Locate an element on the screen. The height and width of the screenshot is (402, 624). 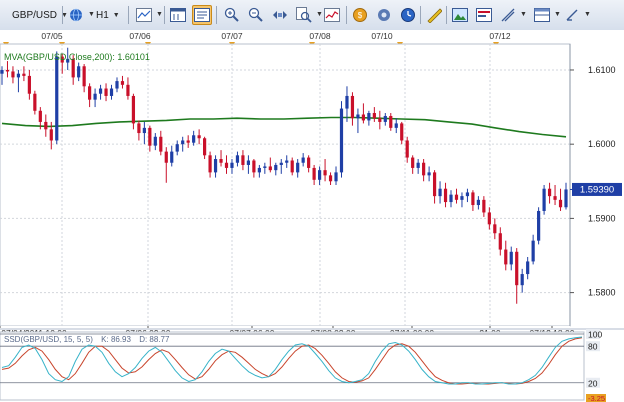
toolbar: GBP/USD ▼ ▼ H1 ▼ ▼ ▼ $ ▼ ▼ ▼ is located at coordinates (312, 15).